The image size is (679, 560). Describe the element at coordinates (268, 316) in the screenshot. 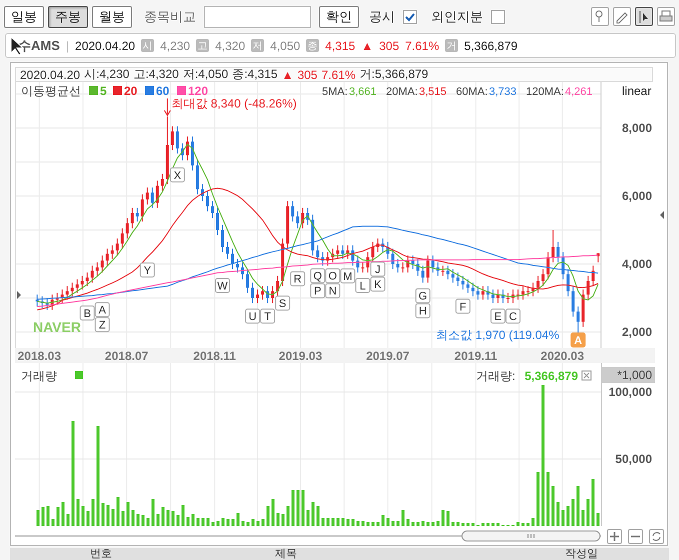

I see `event-marker: T` at that location.